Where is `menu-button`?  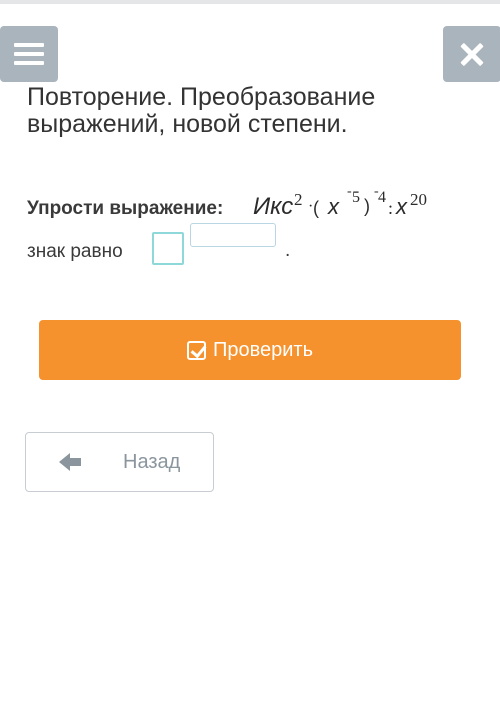
menu-button is located at coordinates (29, 54).